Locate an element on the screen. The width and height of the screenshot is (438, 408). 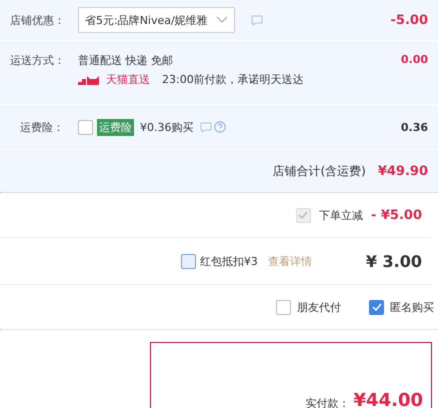
shipping-amount: 0.00 is located at coordinates (414, 59).